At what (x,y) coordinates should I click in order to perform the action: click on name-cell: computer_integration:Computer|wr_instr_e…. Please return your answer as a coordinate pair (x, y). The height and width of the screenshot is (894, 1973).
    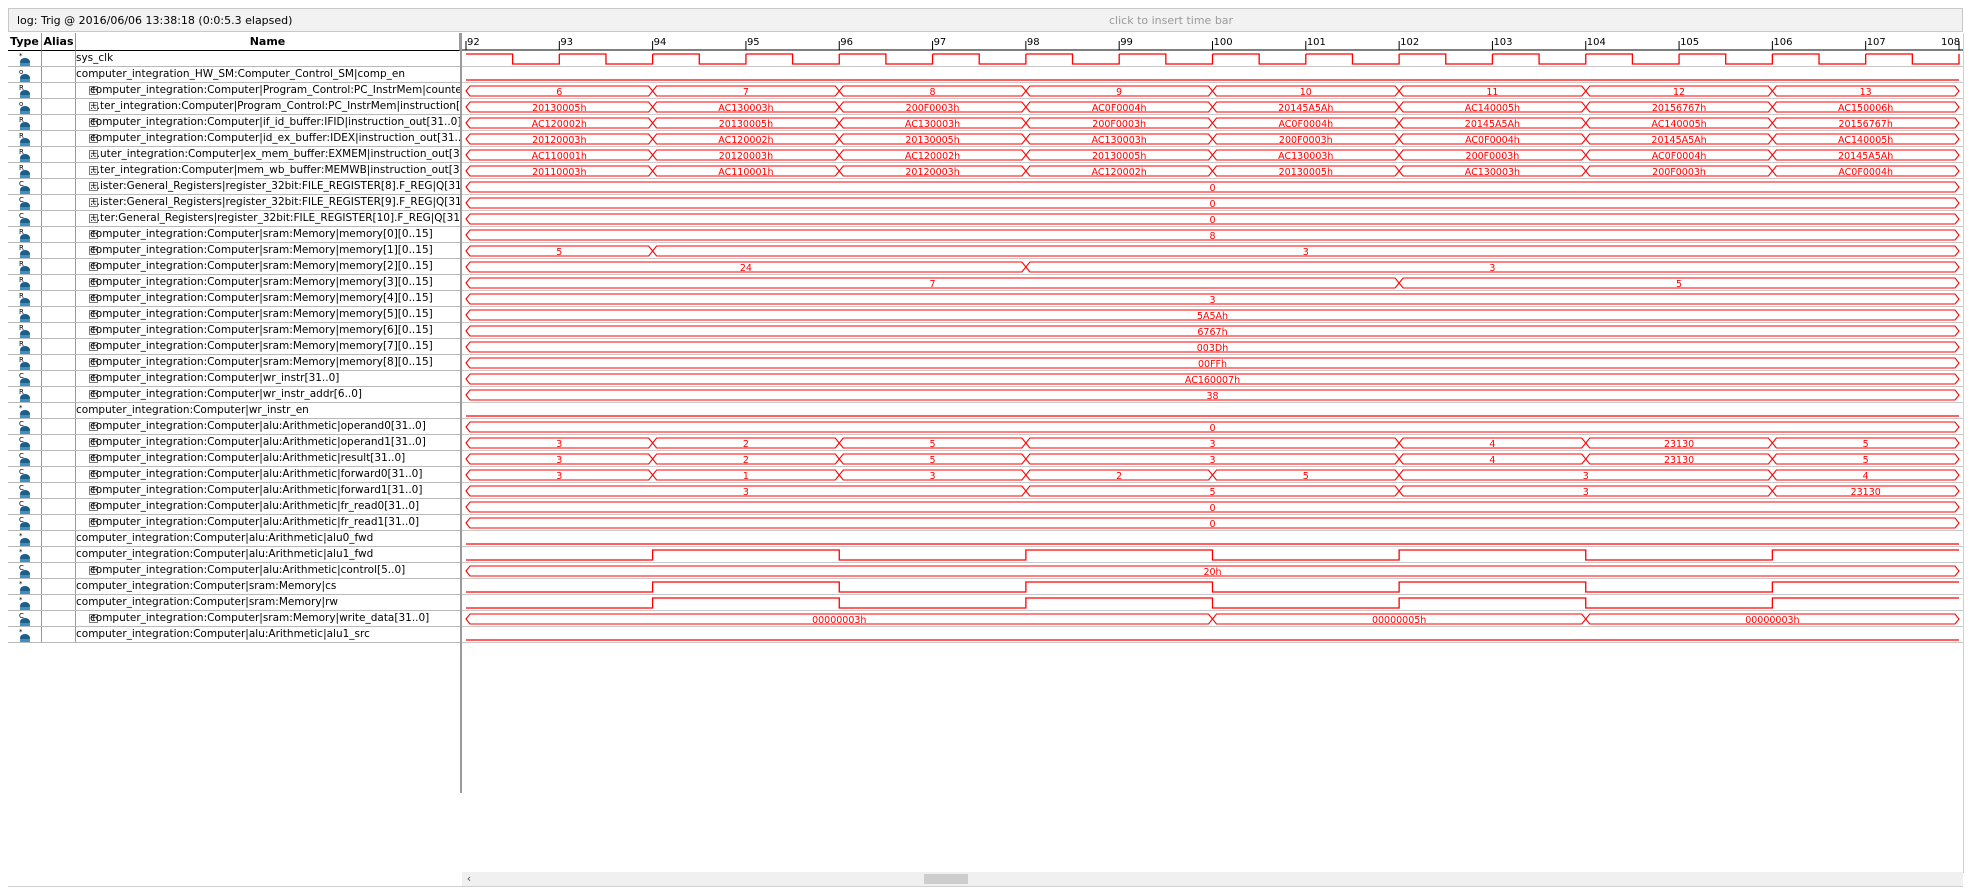
    Looking at the image, I should click on (268, 410).